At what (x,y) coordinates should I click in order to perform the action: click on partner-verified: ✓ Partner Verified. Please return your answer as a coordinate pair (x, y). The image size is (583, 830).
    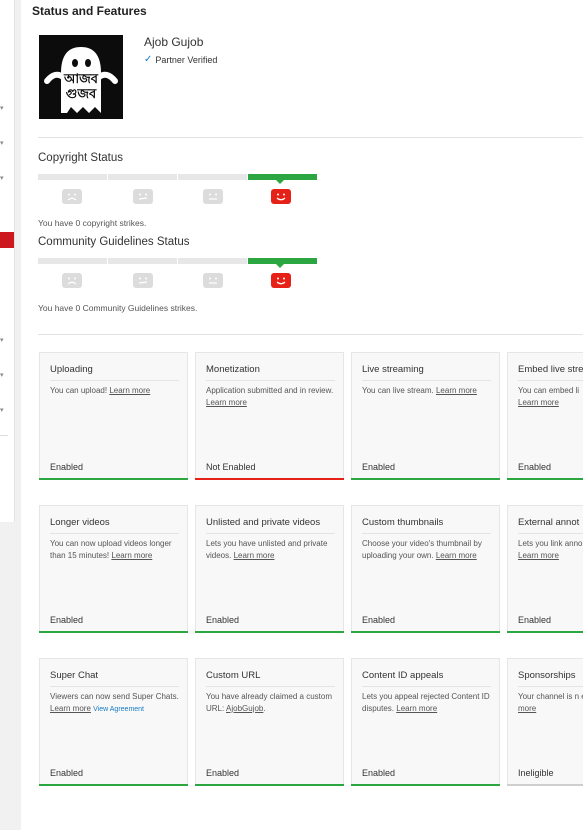
    Looking at the image, I should click on (181, 60).